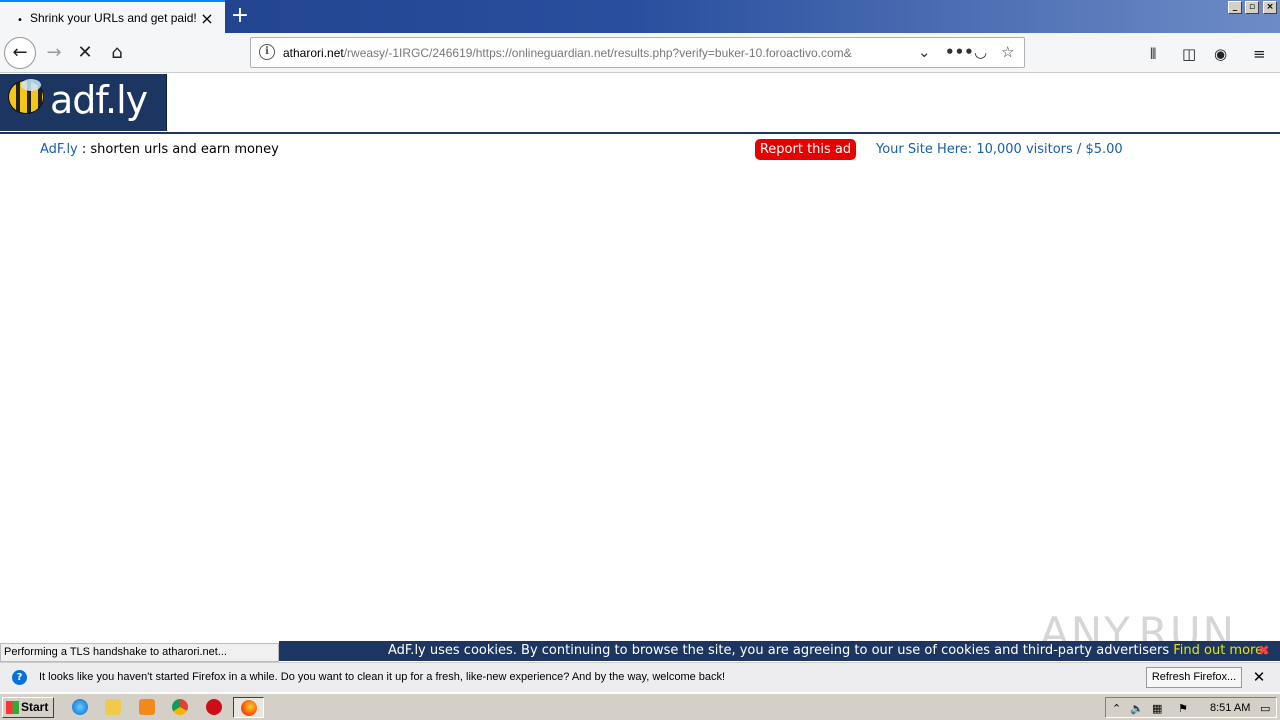 The width and height of the screenshot is (1280, 720). What do you see at coordinates (59, 149) in the screenshot?
I see `brand-link: AdF.ly` at bounding box center [59, 149].